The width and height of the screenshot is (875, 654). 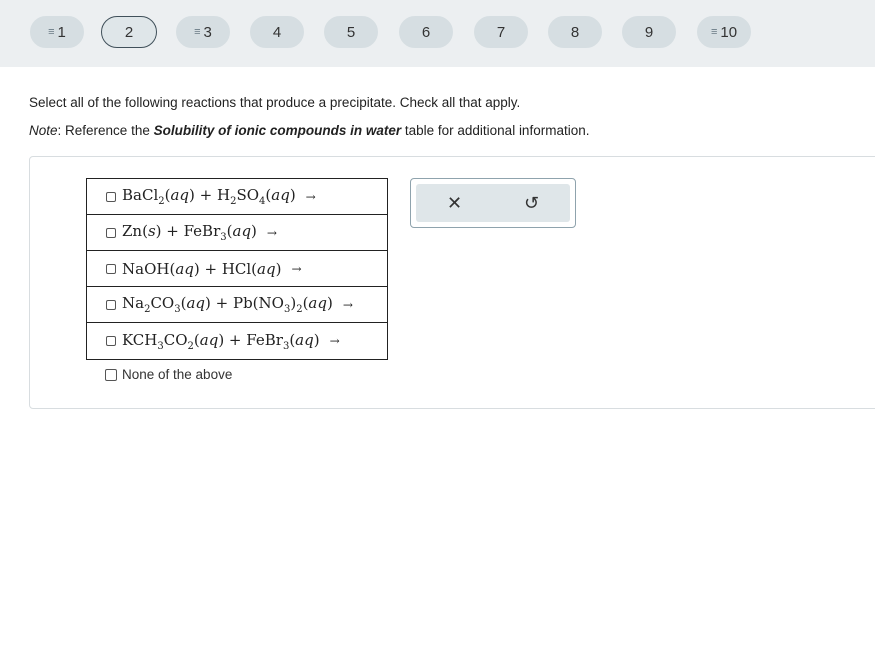 I want to click on note-mid: : Reference the, so click(x=105, y=130).